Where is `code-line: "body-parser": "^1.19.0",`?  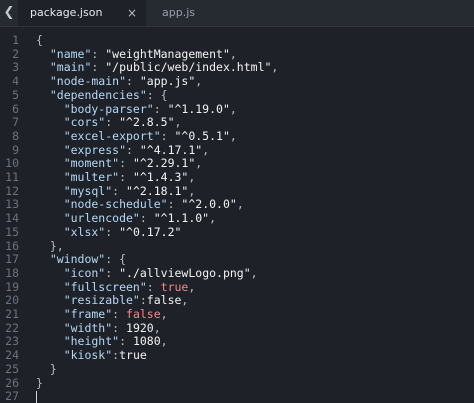 code-line: "body-parser": "^1.19.0", is located at coordinates (136, 109).